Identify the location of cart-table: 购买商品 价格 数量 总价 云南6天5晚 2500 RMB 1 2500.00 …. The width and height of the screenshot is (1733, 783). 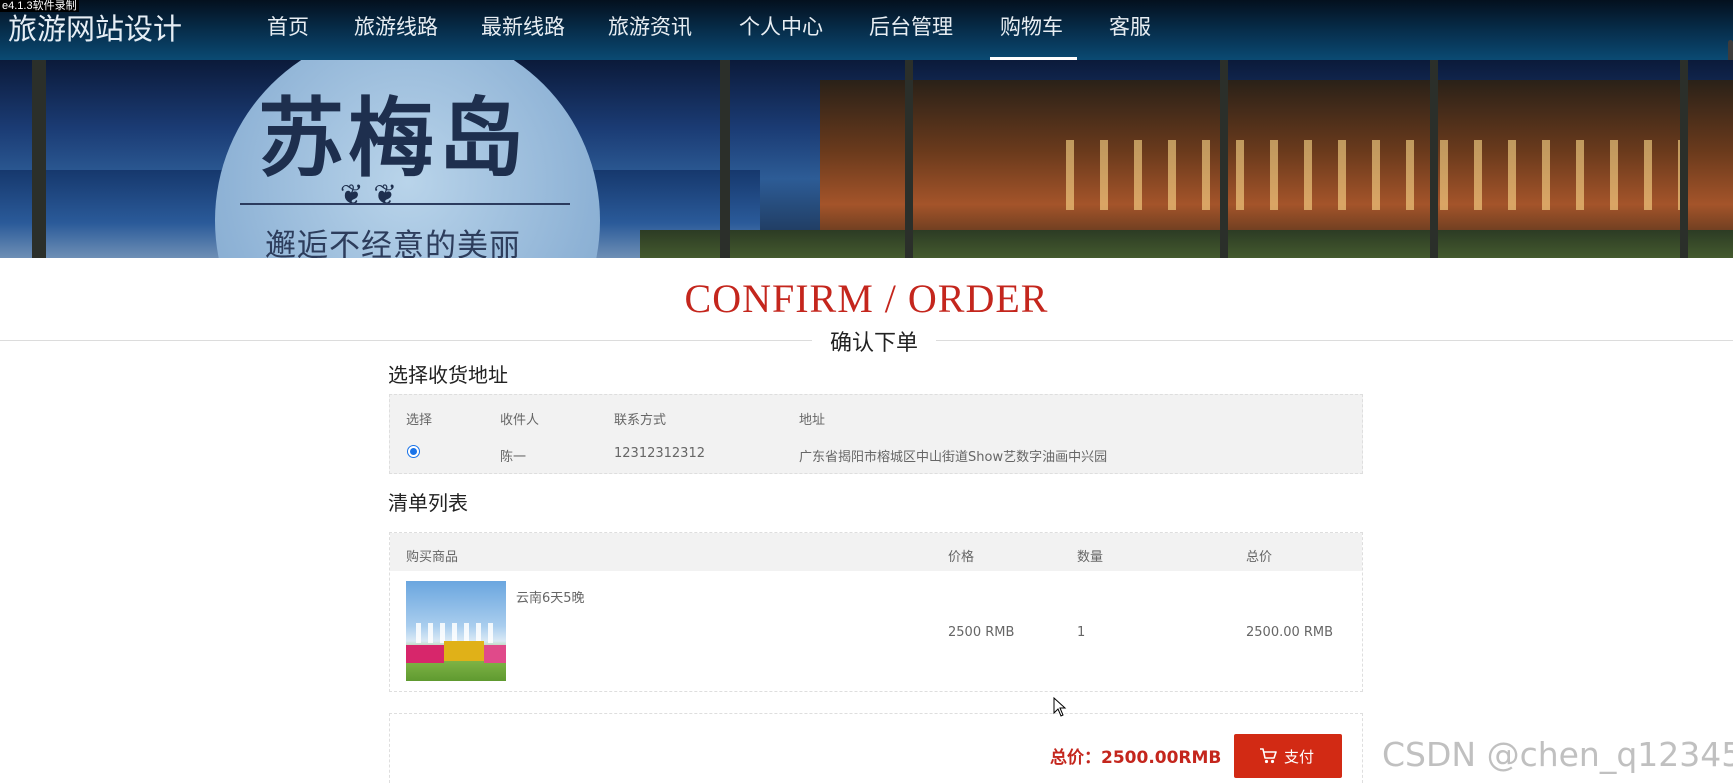
(876, 612).